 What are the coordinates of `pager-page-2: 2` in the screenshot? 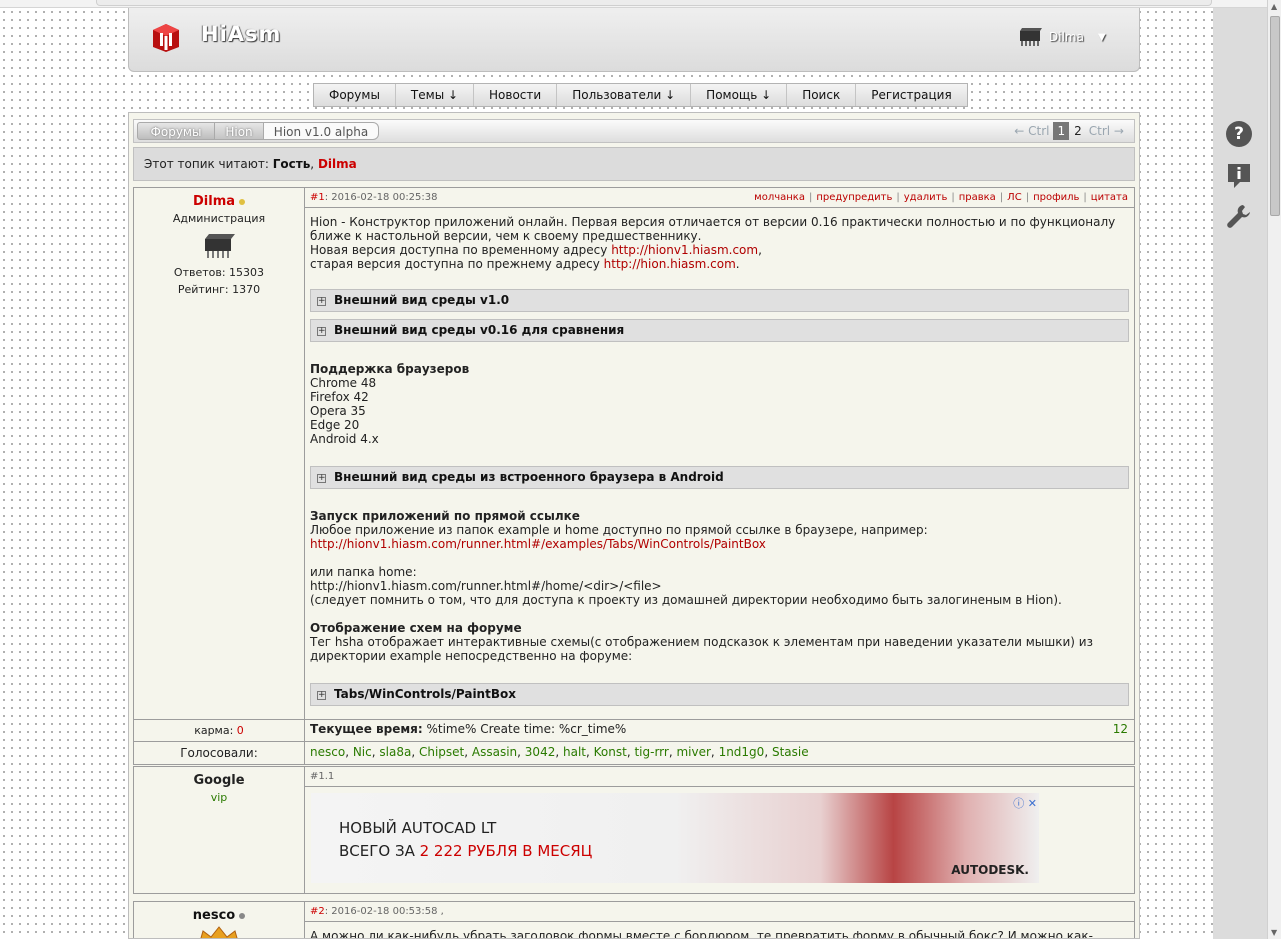 It's located at (1078, 131).